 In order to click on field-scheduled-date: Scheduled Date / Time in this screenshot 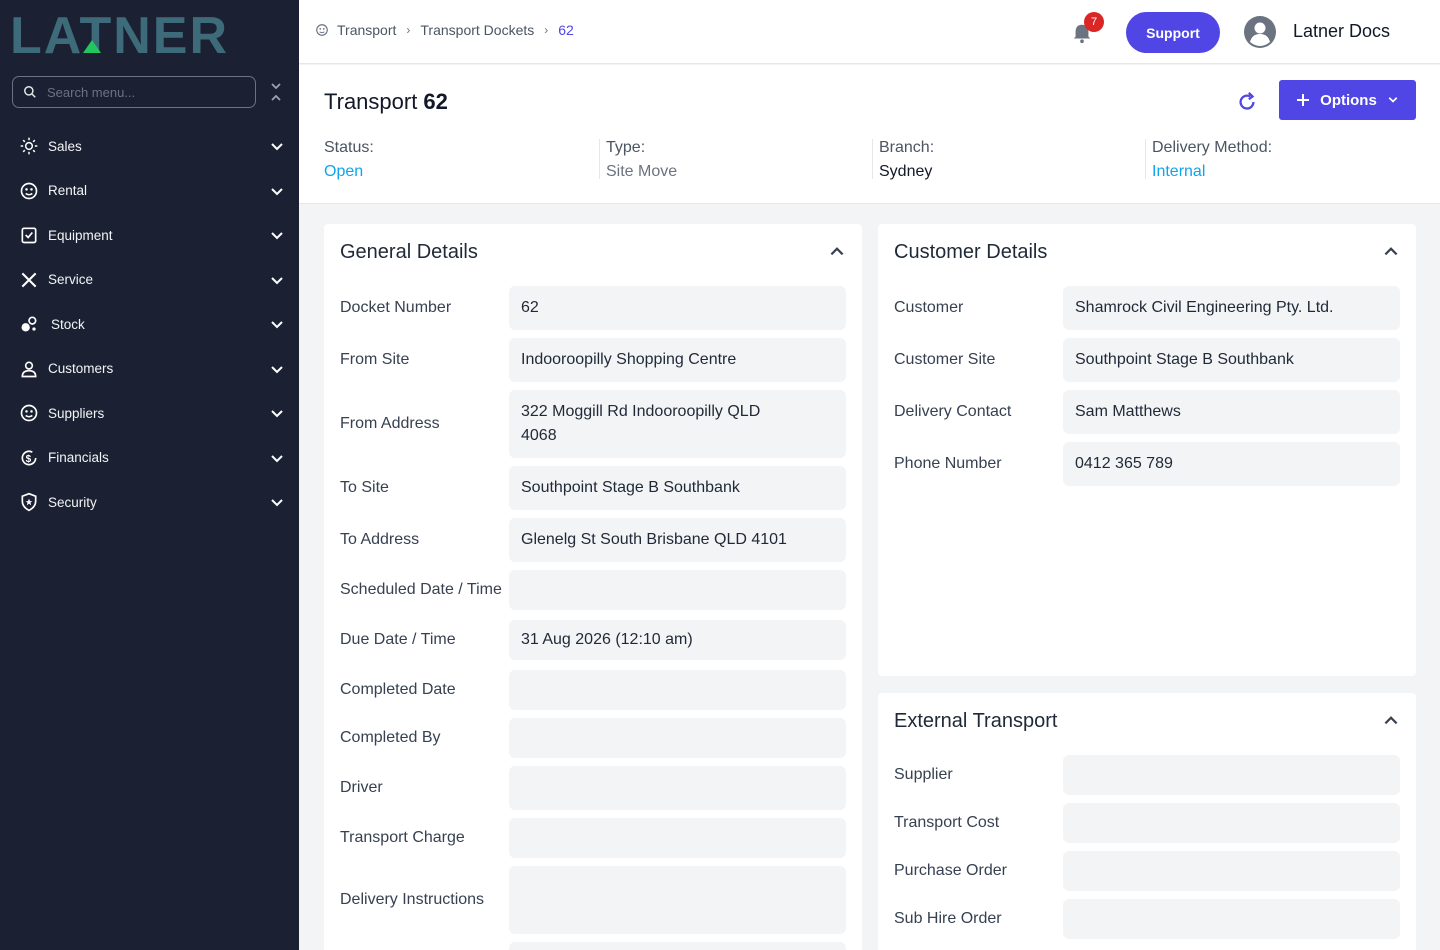, I will do `click(593, 590)`.